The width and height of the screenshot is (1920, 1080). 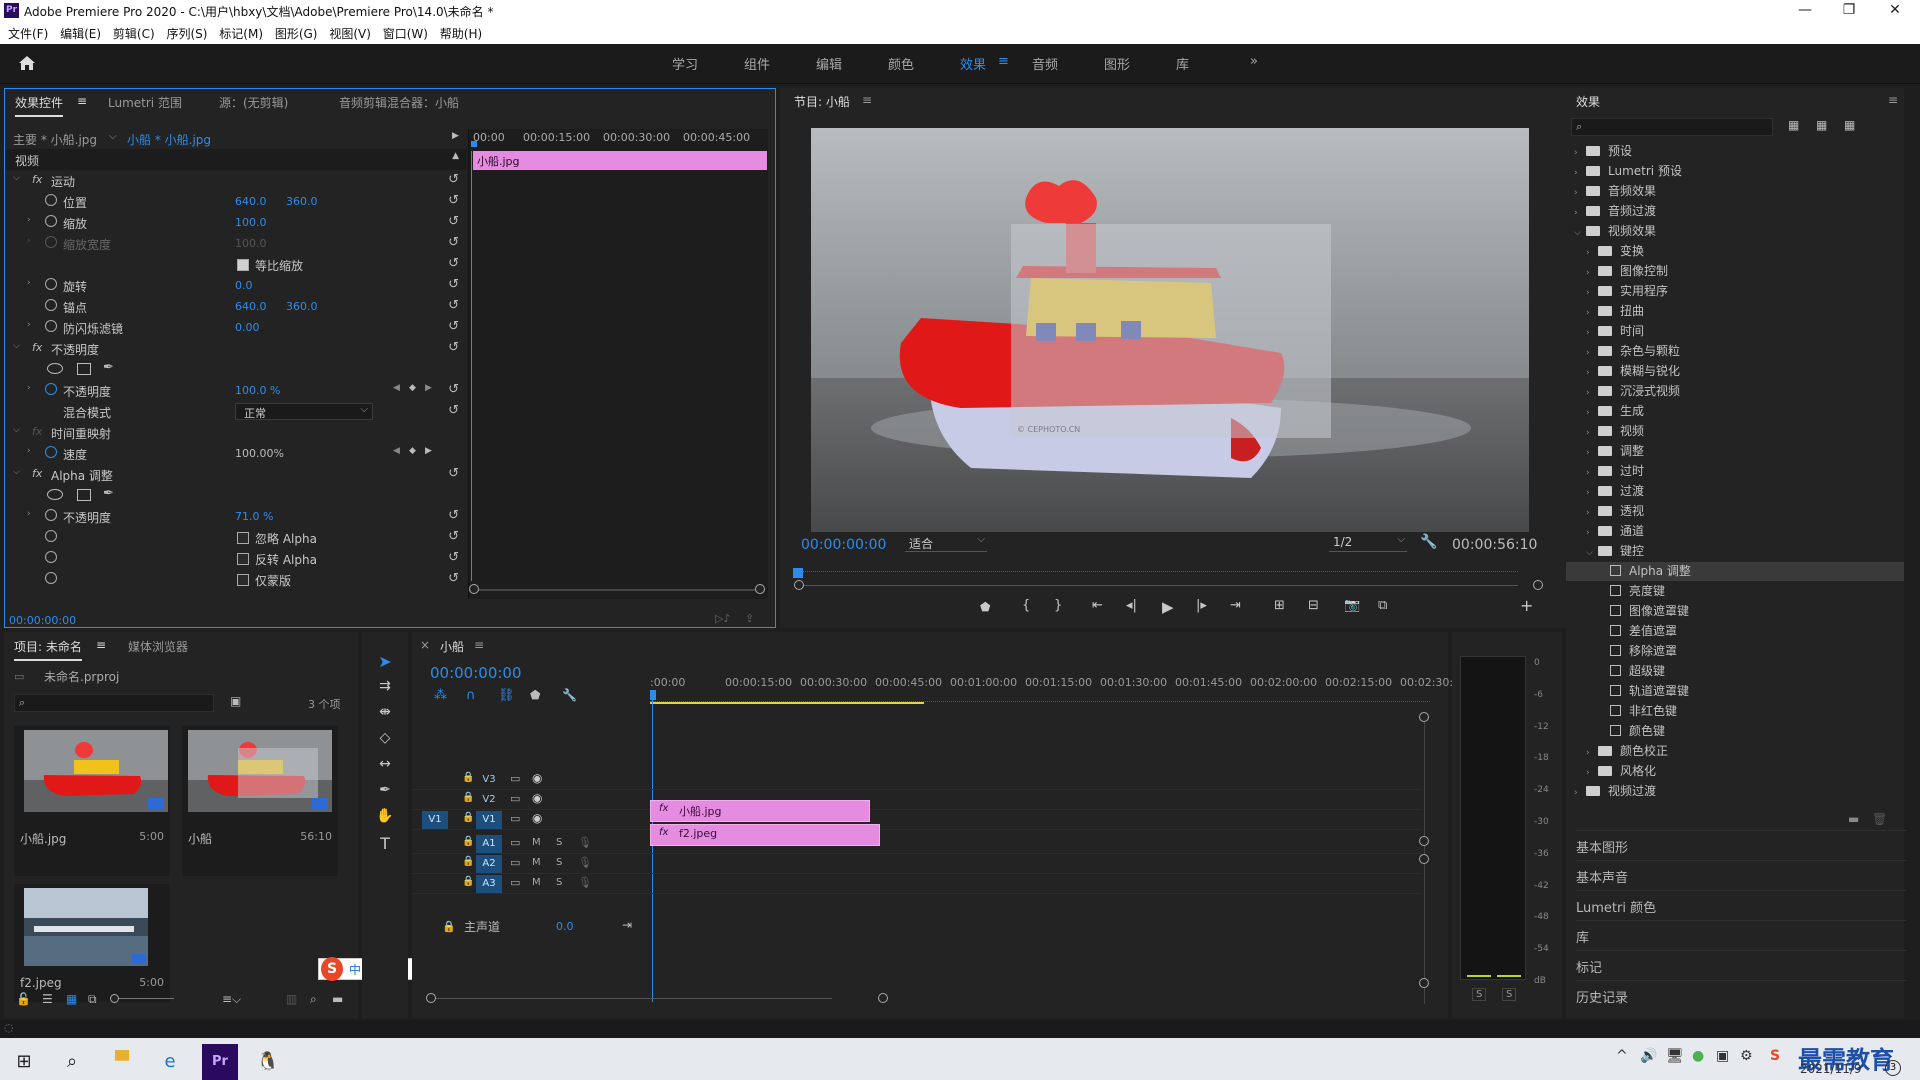 What do you see at coordinates (1735, 431) in the screenshot?
I see `effect-folder: › 视频` at bounding box center [1735, 431].